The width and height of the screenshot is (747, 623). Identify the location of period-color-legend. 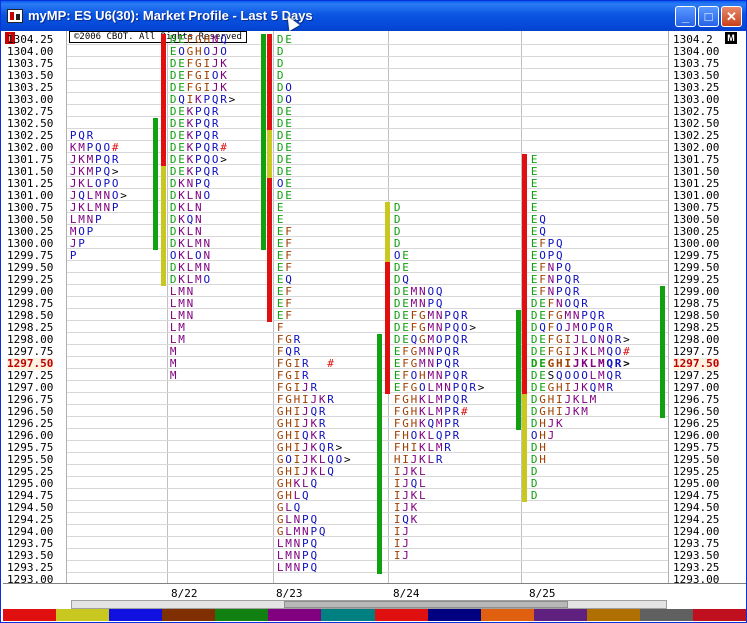
(374, 615).